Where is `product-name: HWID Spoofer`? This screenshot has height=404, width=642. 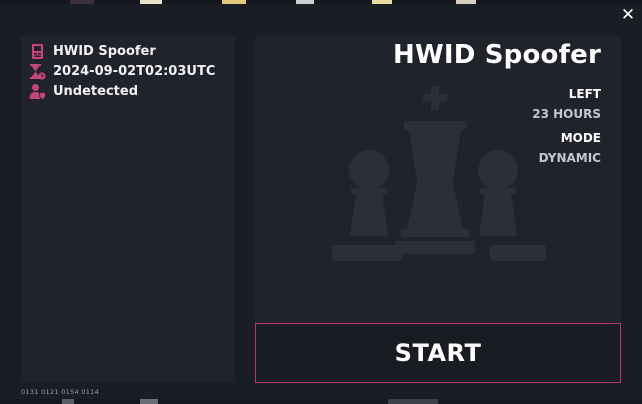 product-name: HWID Spoofer is located at coordinates (104, 51).